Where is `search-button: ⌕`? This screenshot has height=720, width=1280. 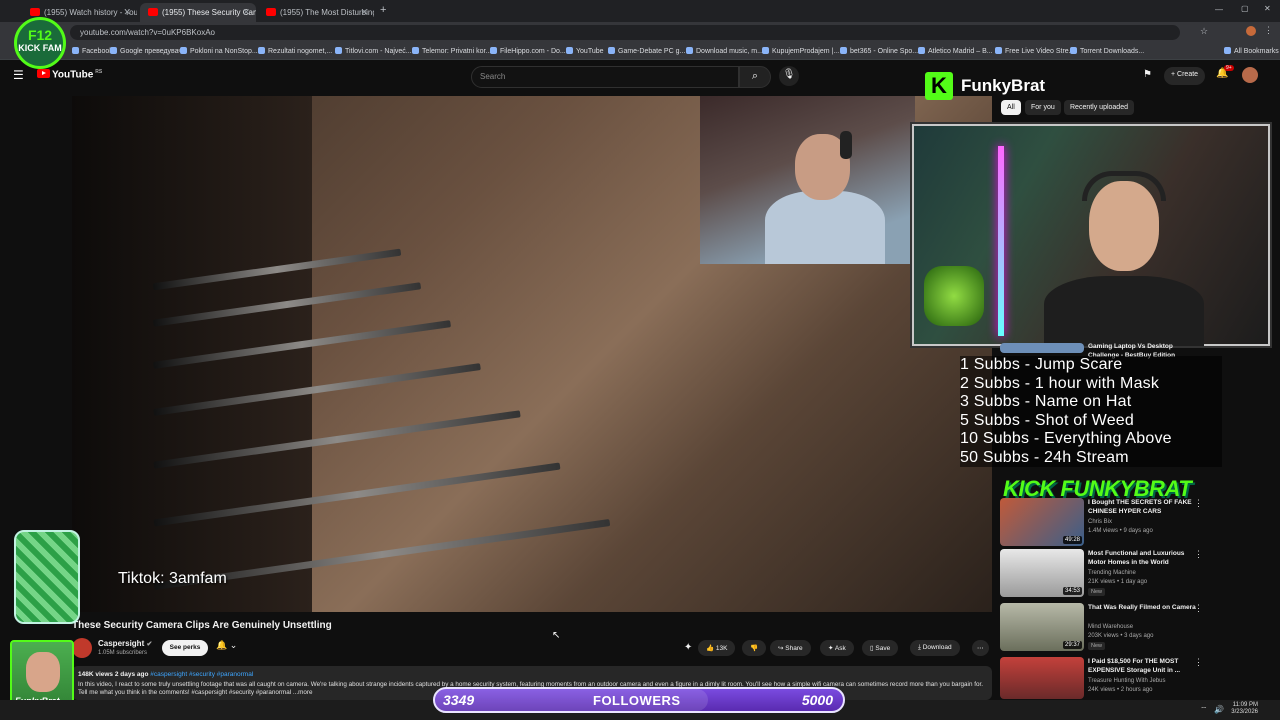 search-button: ⌕ is located at coordinates (755, 77).